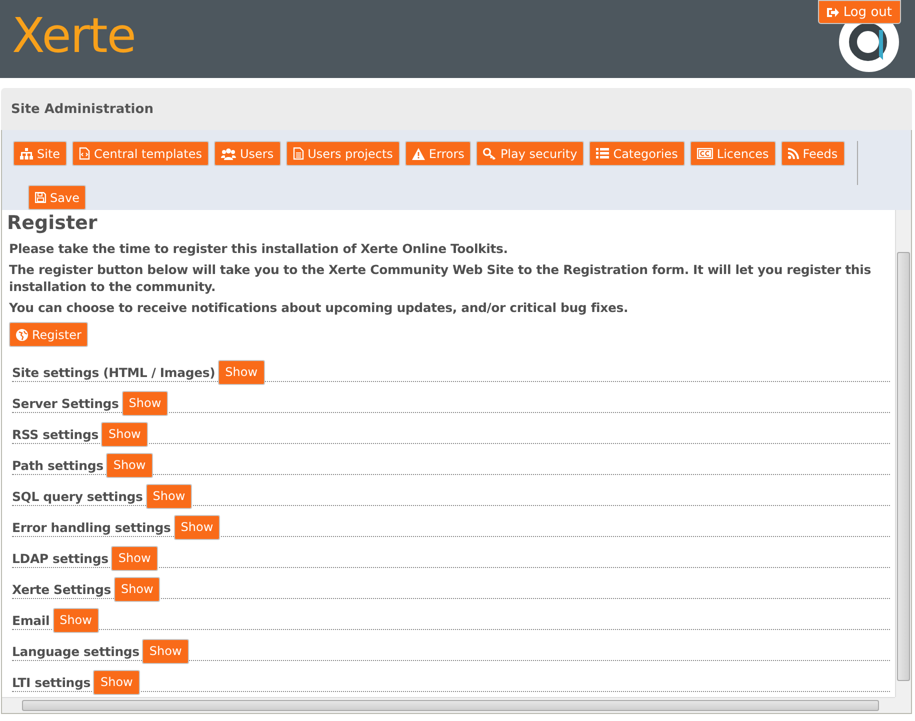  Describe the element at coordinates (298, 153) in the screenshot. I see `document-icon` at that location.